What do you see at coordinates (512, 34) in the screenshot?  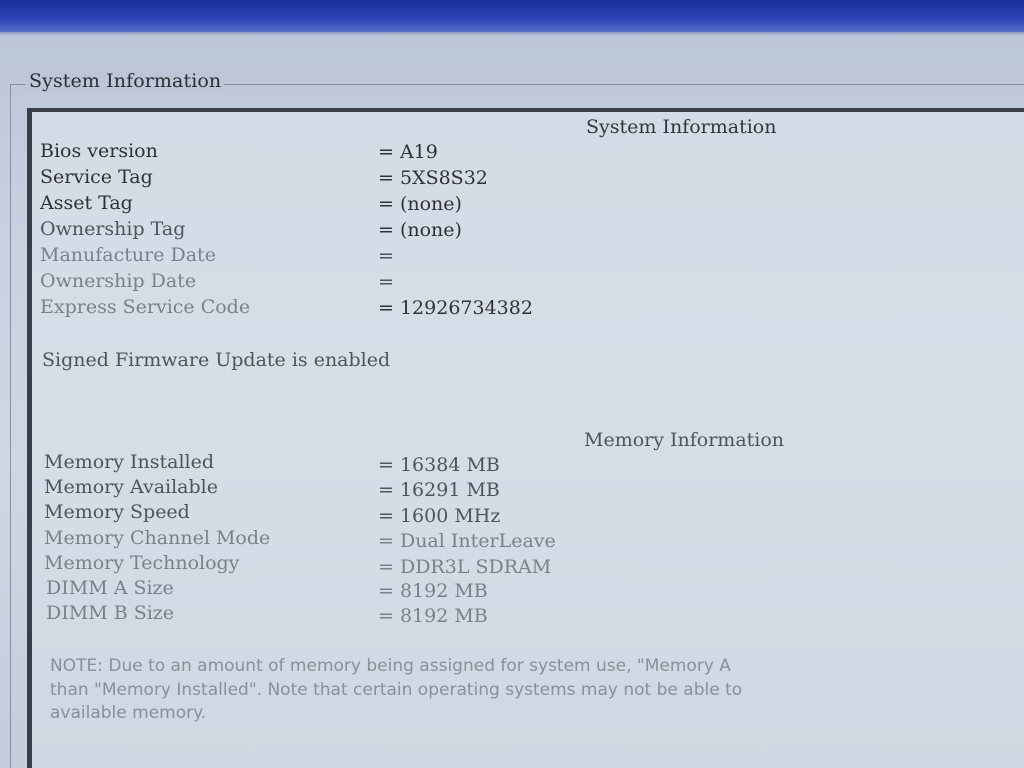 I see `title-bar-shadow` at bounding box center [512, 34].